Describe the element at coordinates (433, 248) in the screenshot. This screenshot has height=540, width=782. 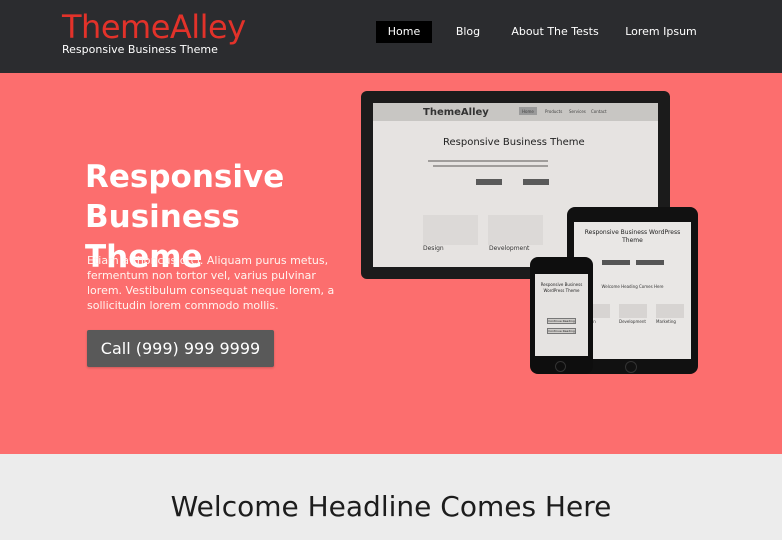
I see `mockup-label: Design` at that location.